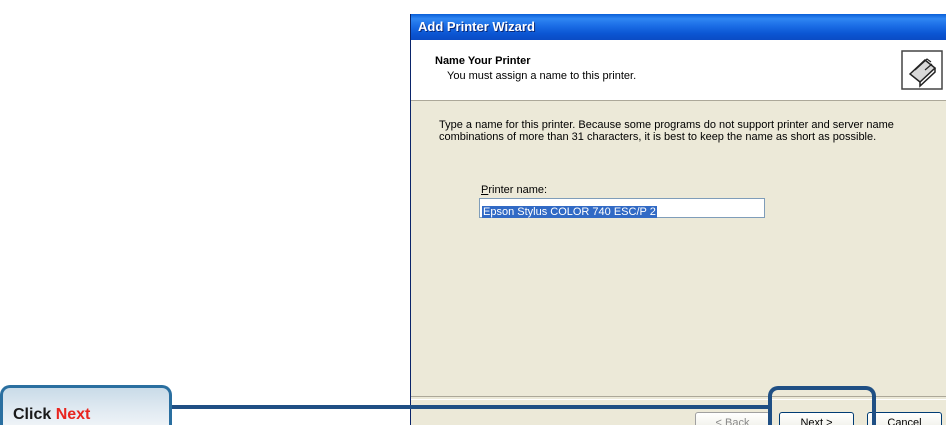 Image resolution: width=946 pixels, height=425 pixels. I want to click on cancel-button: Cancel, so click(904, 418).